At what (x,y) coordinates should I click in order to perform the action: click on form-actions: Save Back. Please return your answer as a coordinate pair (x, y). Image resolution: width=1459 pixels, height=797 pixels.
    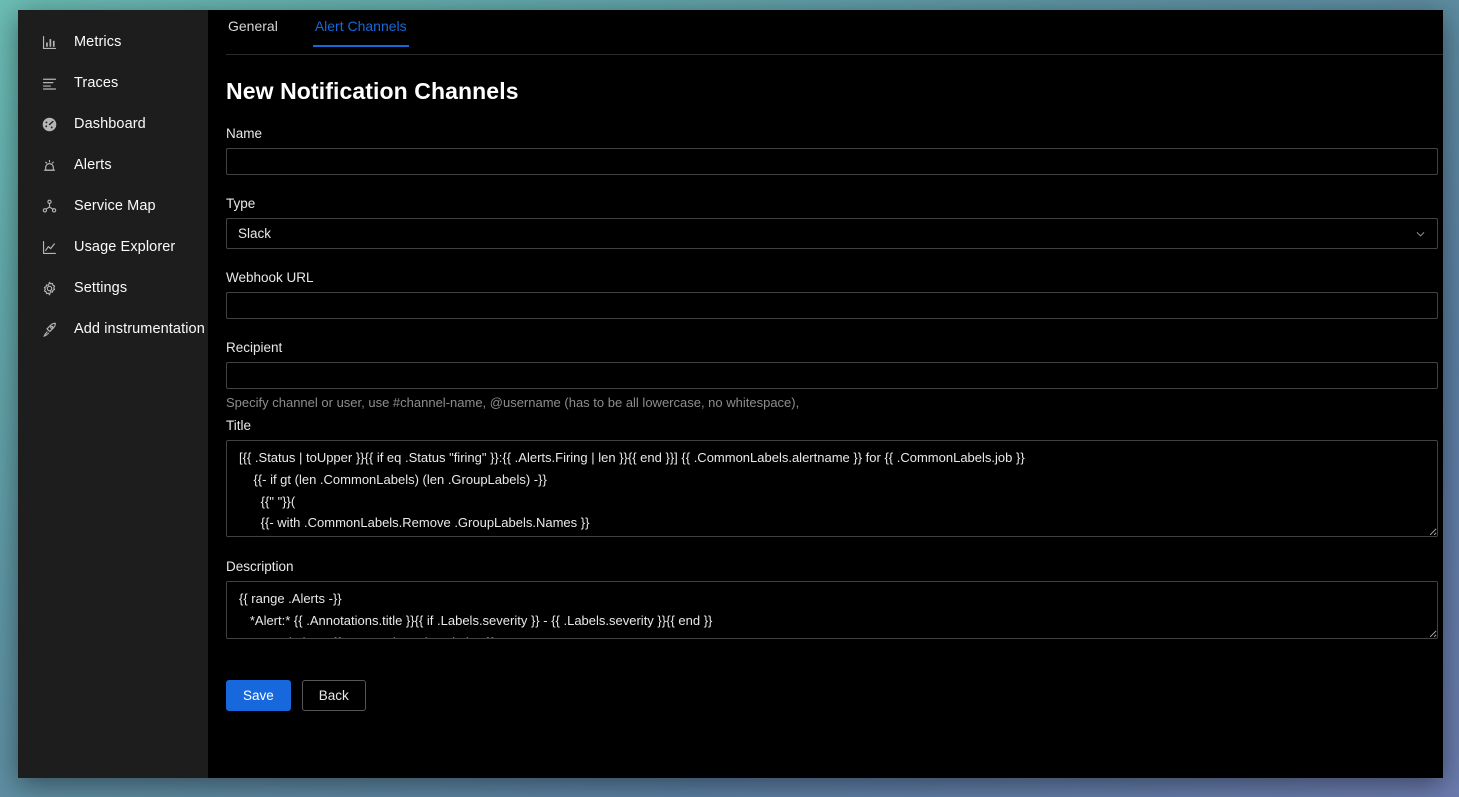
    Looking at the image, I should click on (834, 695).